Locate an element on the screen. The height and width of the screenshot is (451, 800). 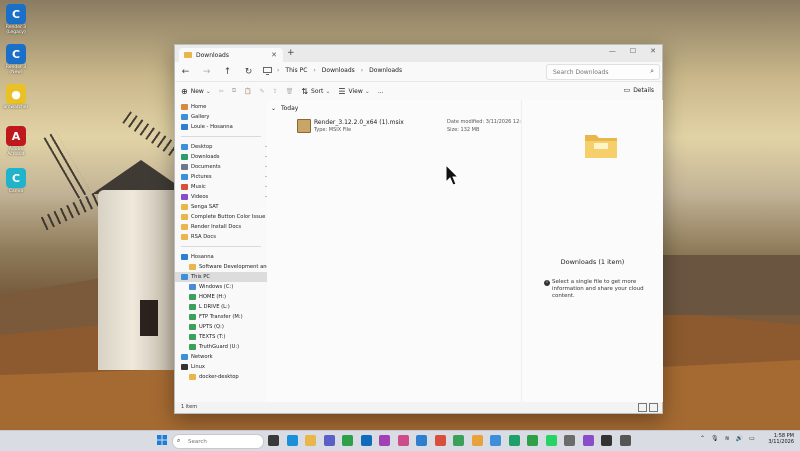
sidebar-item: Render Install Docs is located at coordinates (224, 227).